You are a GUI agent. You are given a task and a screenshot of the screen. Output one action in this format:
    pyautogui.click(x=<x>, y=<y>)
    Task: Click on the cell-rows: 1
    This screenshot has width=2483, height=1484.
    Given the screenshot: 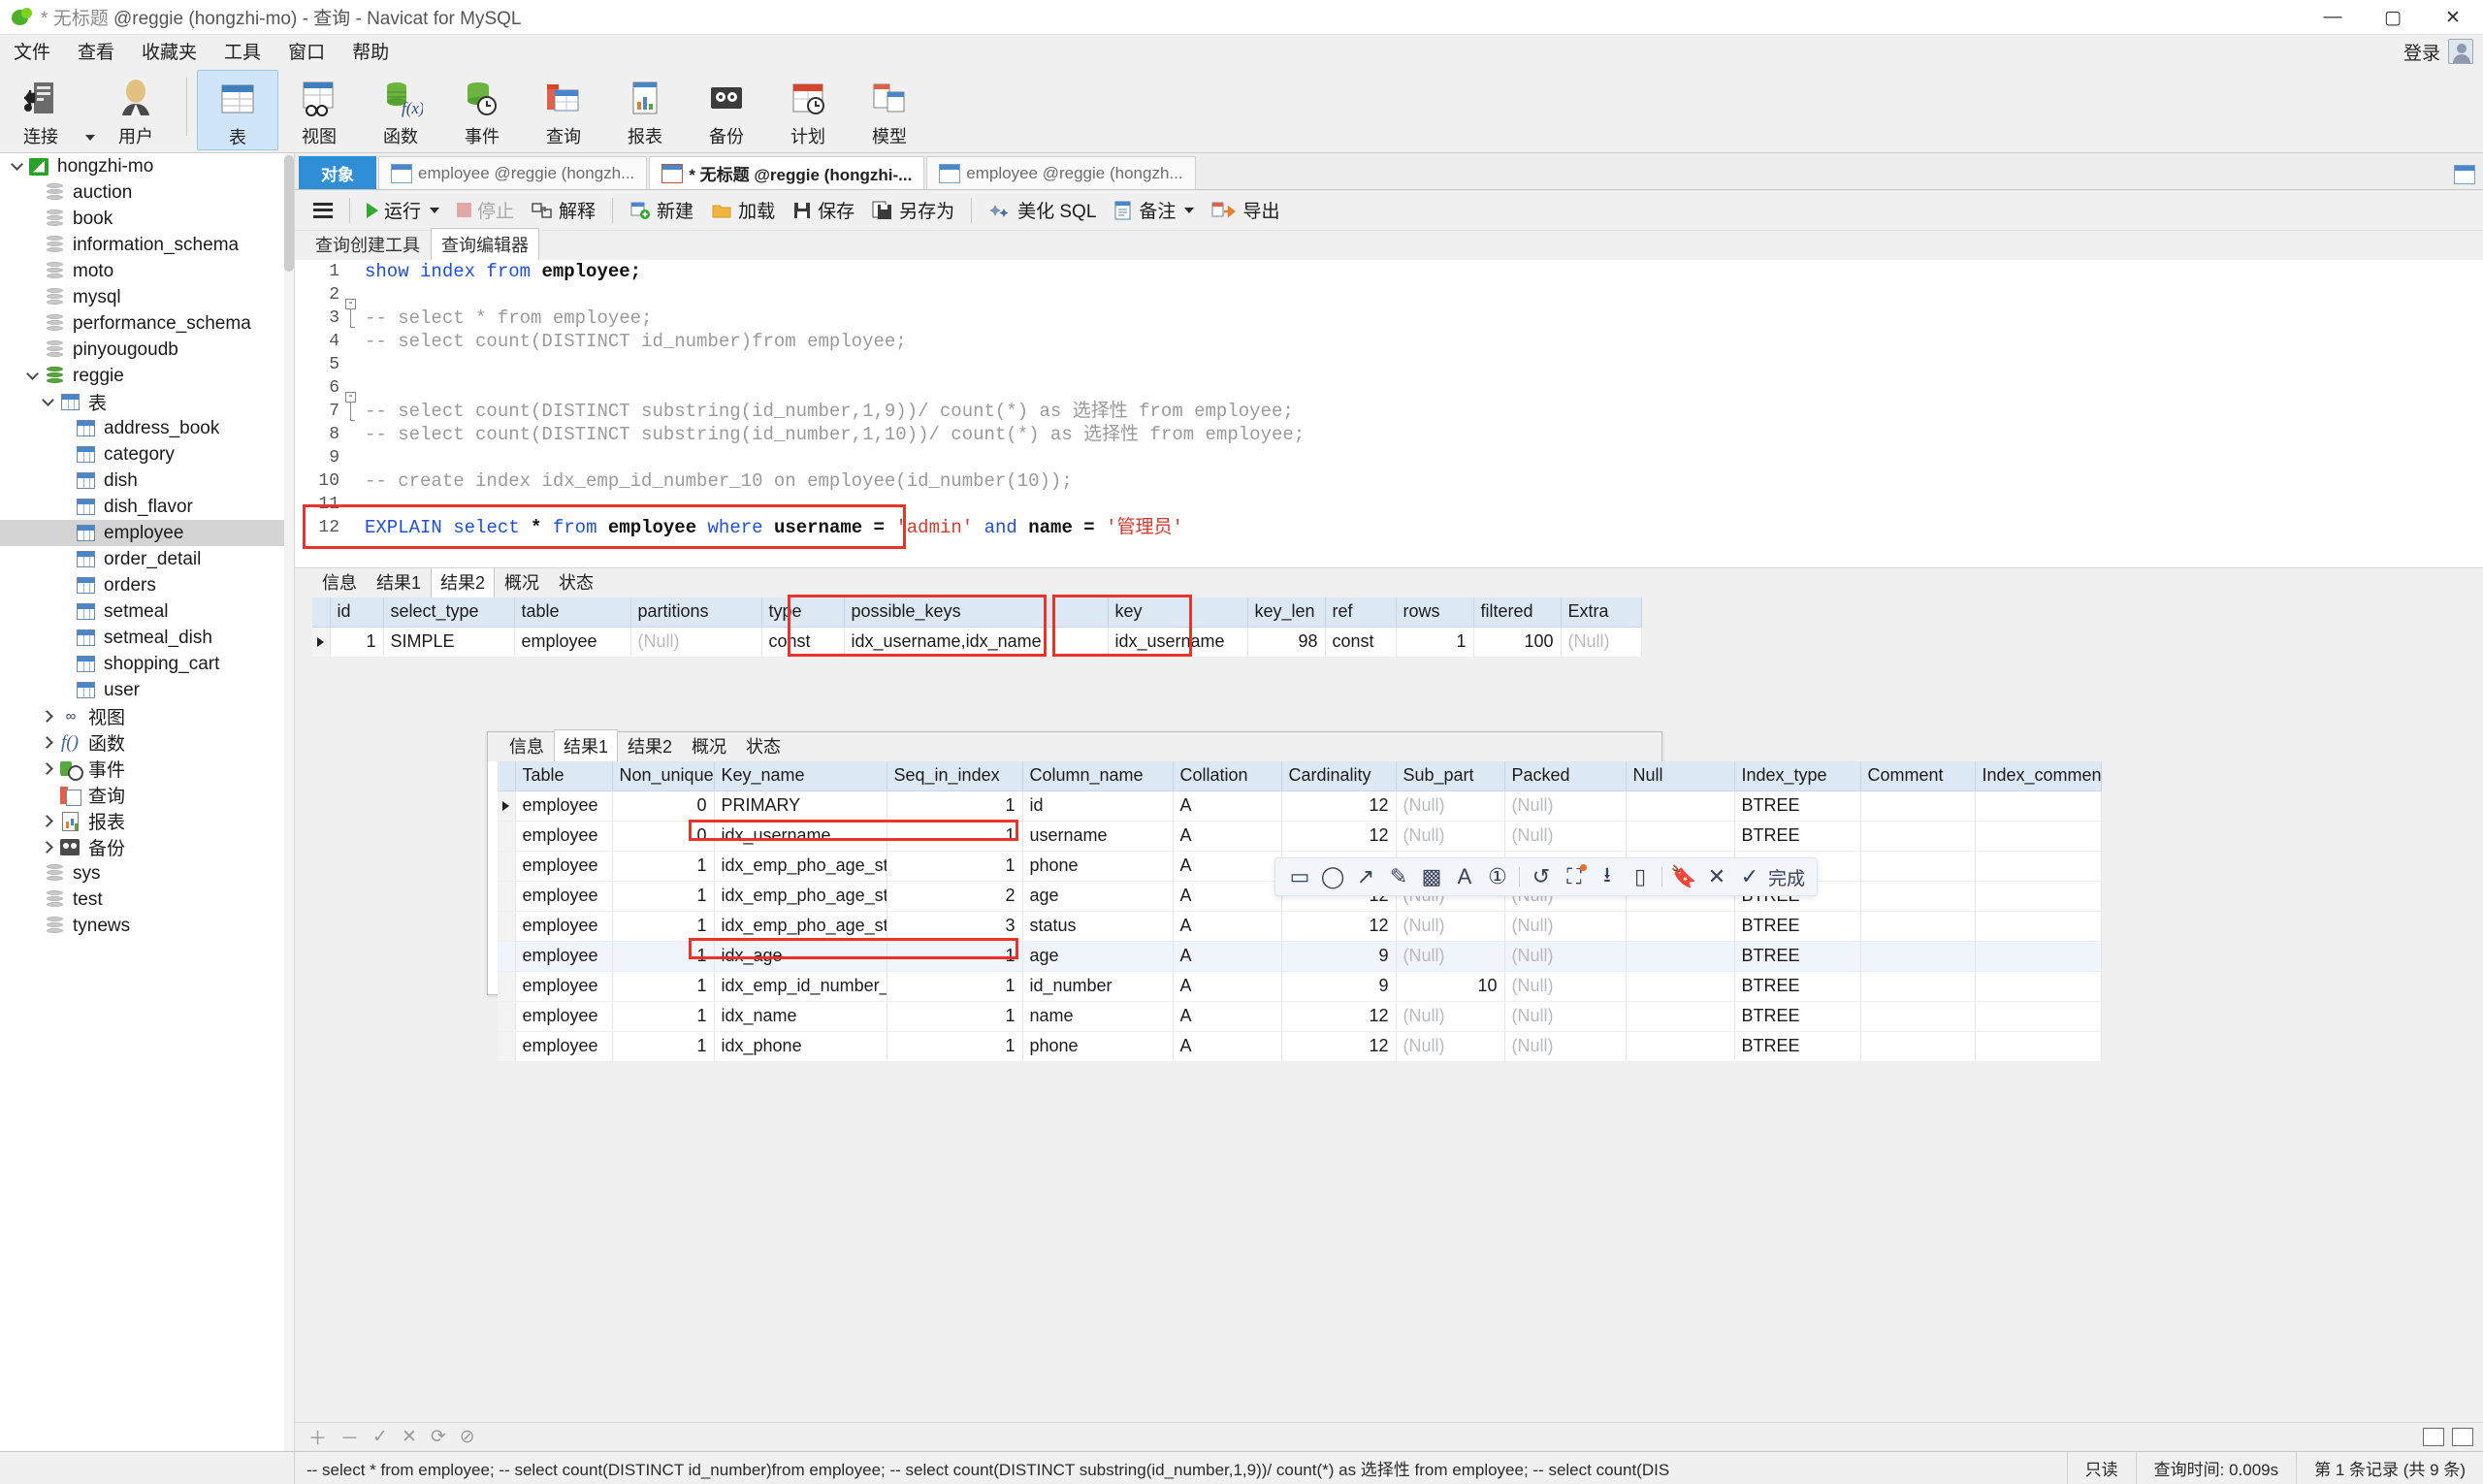 What is the action you would take?
    pyautogui.click(x=1435, y=642)
    